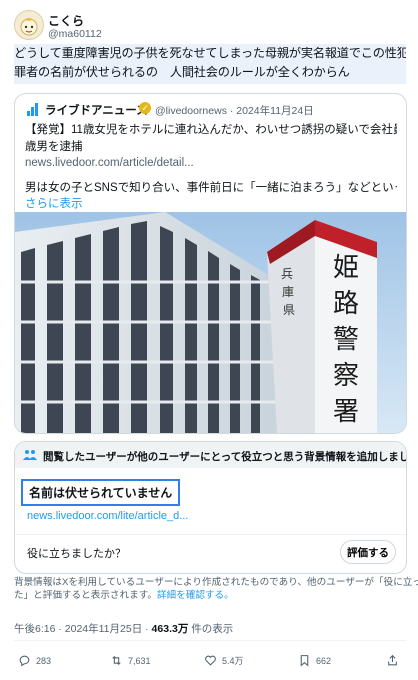  Describe the element at coordinates (32, 109) in the screenshot. I see `livedoor-logo-icon` at that location.